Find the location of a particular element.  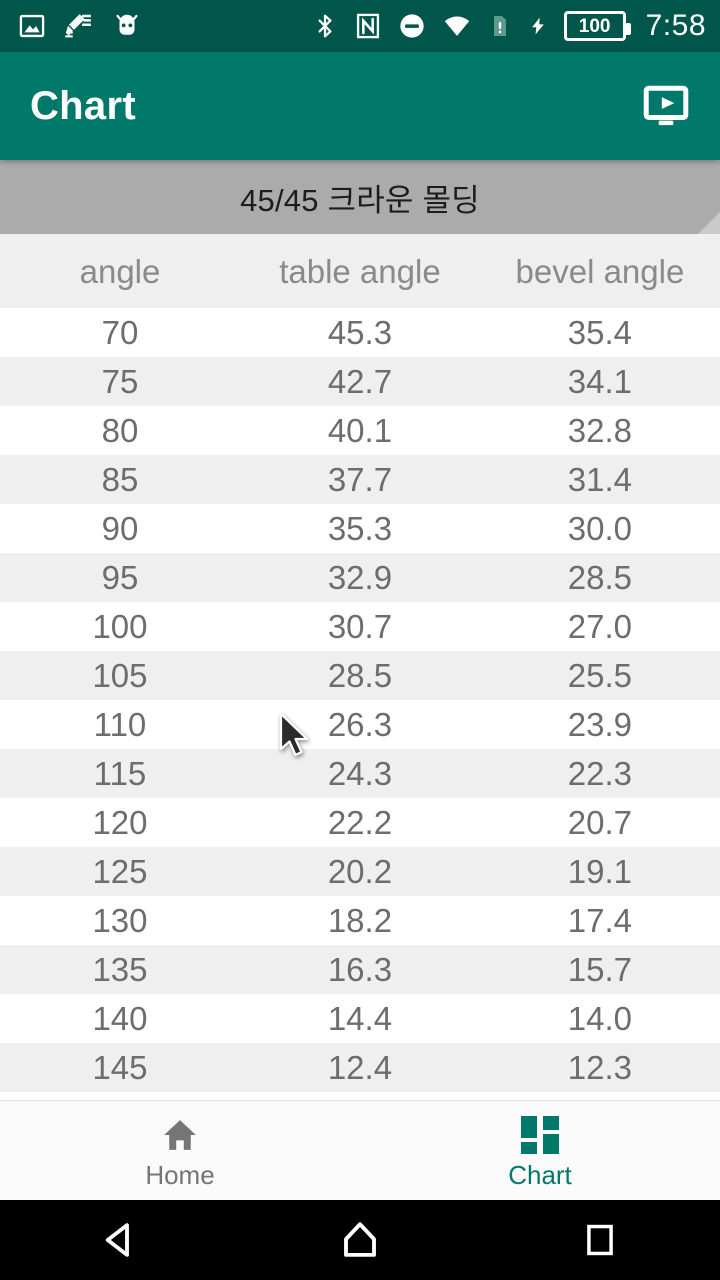

table-header-row: angle table angle bevel angle is located at coordinates (360, 271).